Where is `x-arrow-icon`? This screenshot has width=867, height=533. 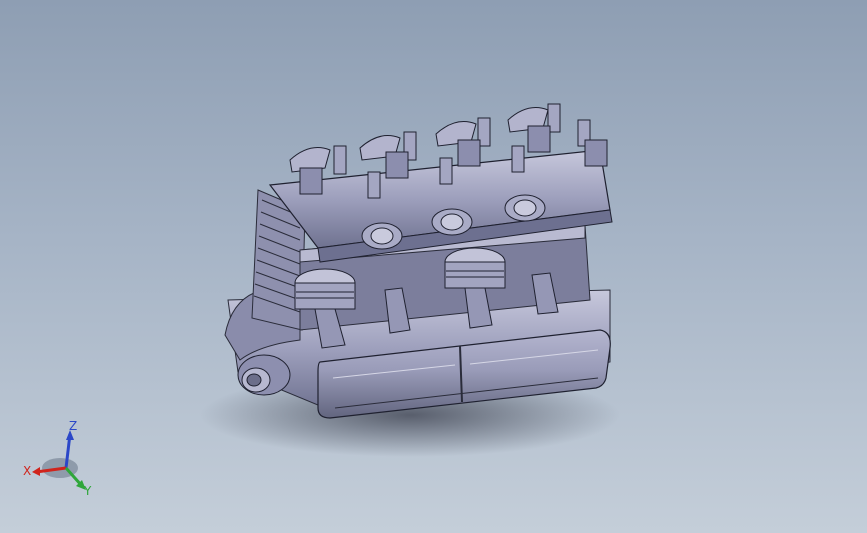 x-arrow-icon is located at coordinates (36, 471).